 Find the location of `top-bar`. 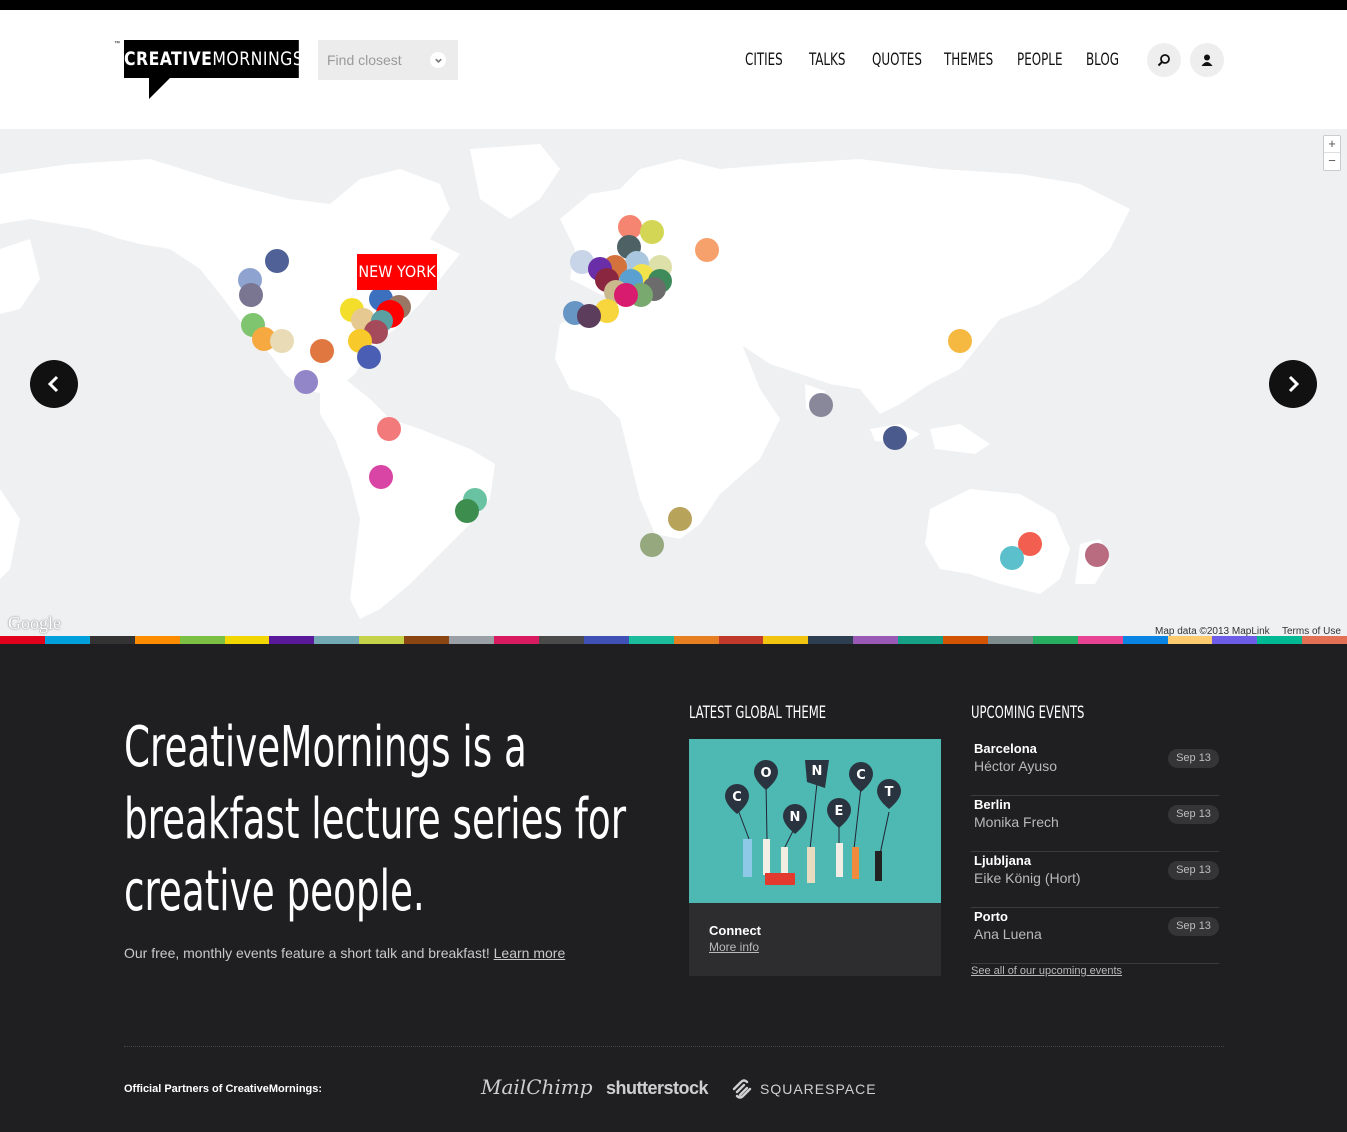

top-bar is located at coordinates (673, 5).